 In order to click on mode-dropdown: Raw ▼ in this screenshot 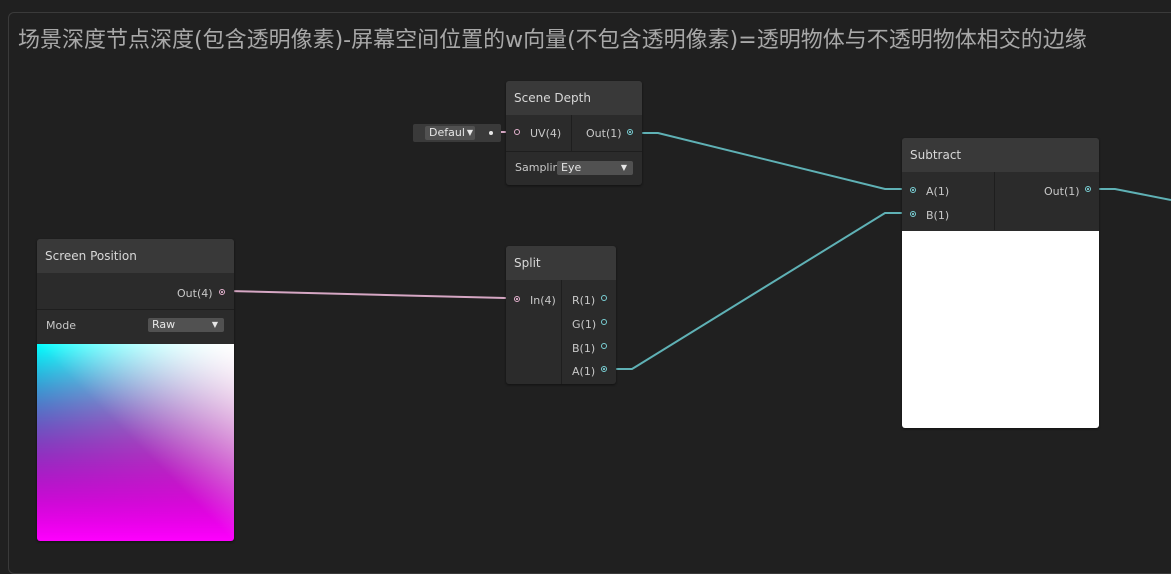, I will do `click(186, 325)`.